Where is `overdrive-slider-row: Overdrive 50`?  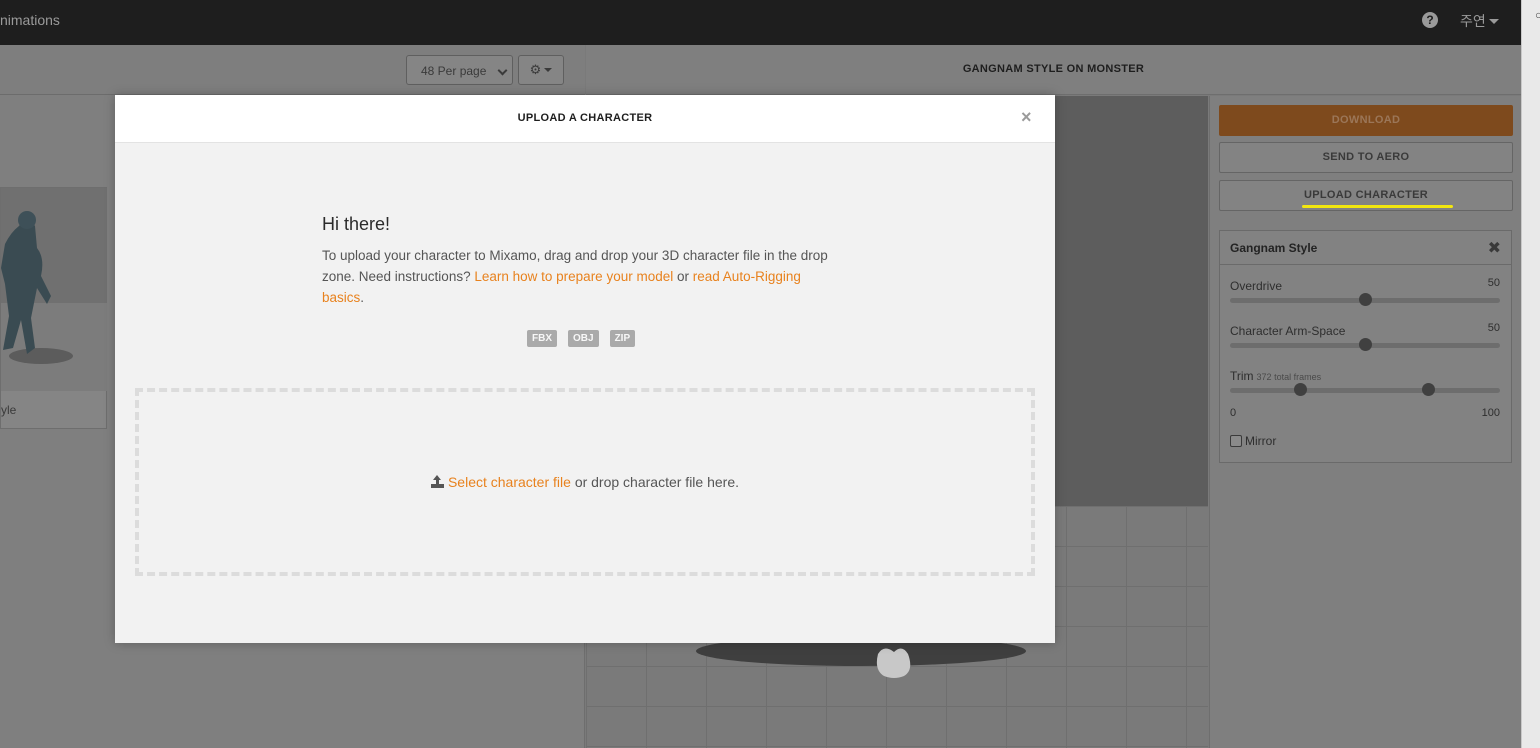 overdrive-slider-row: Overdrive 50 is located at coordinates (1365, 291).